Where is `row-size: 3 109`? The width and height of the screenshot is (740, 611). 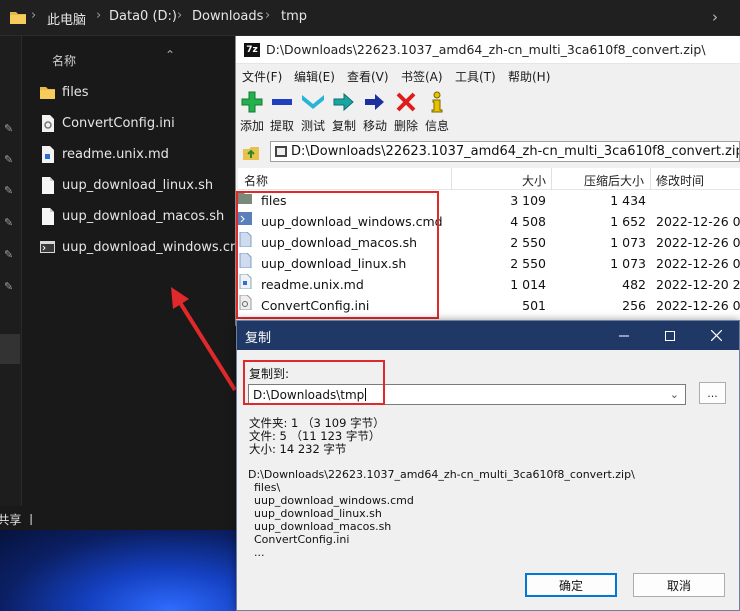
row-size: 3 109 is located at coordinates (528, 200).